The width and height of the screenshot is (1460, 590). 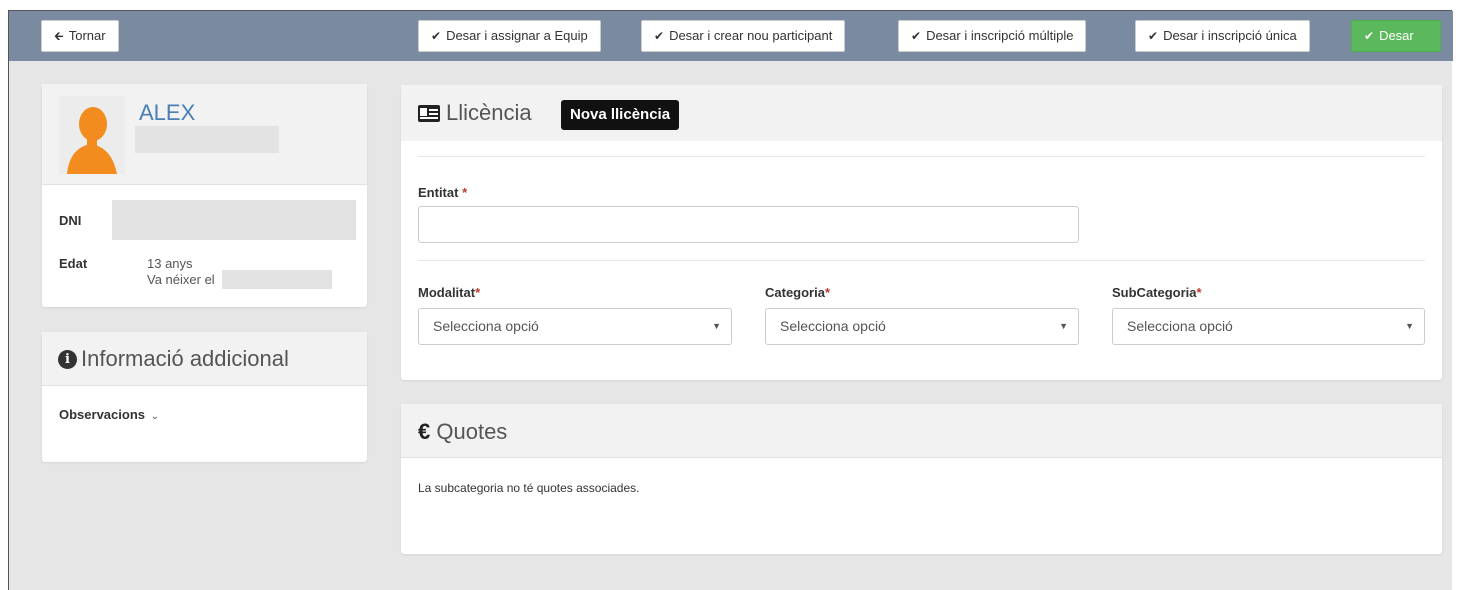 I want to click on id-card-icon, so click(x=429, y=113).